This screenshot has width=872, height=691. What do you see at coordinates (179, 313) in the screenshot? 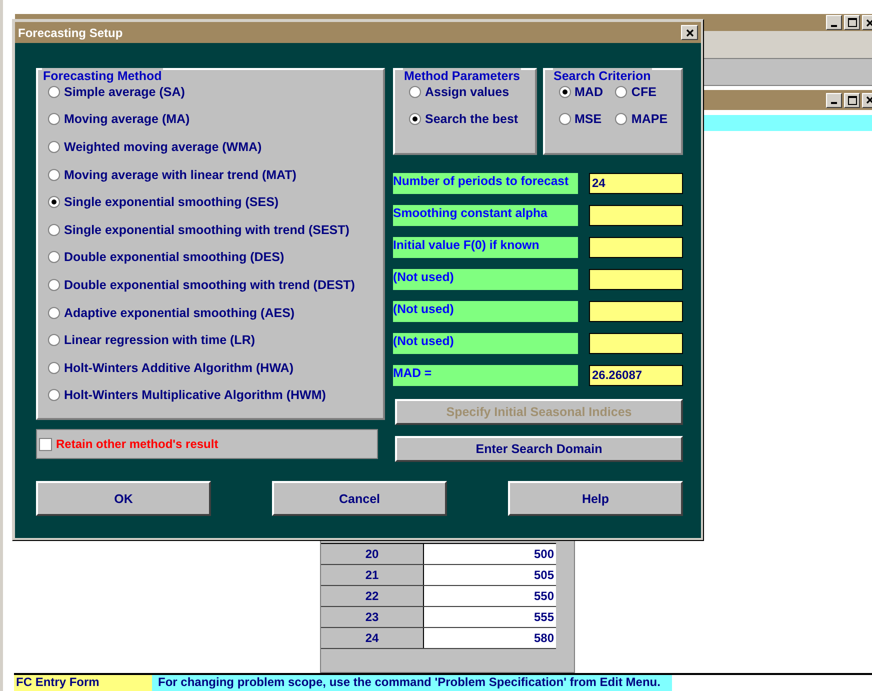
I see `radio-label: Adaptive exponential smoothing (AES)` at bounding box center [179, 313].